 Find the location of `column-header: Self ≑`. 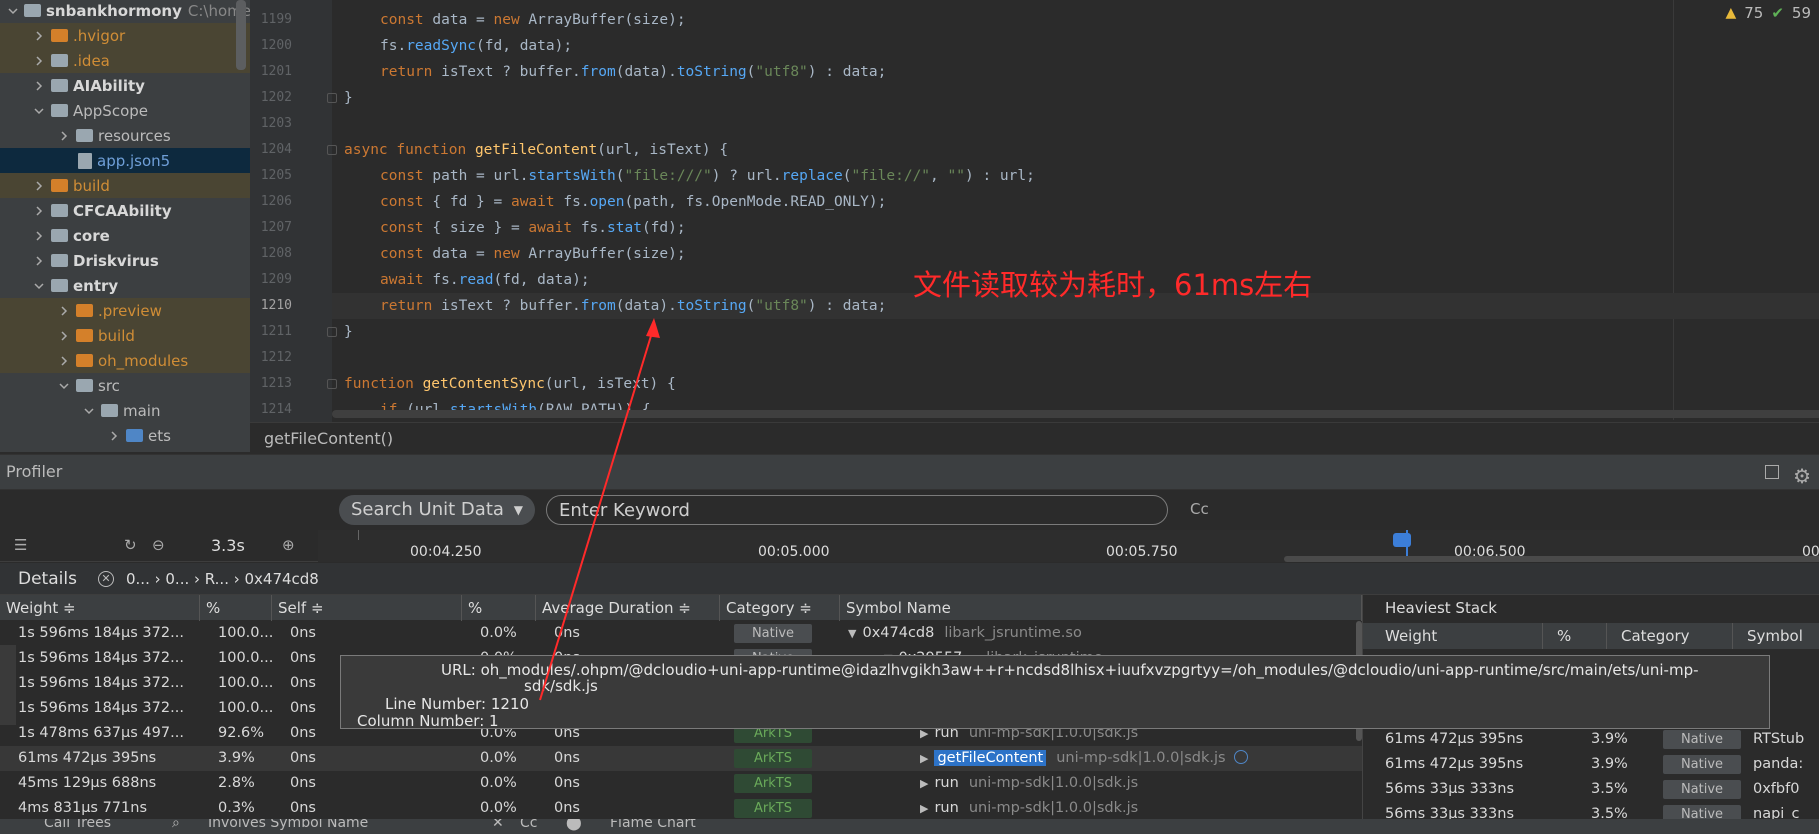

column-header: Self ≑ is located at coordinates (367, 608).